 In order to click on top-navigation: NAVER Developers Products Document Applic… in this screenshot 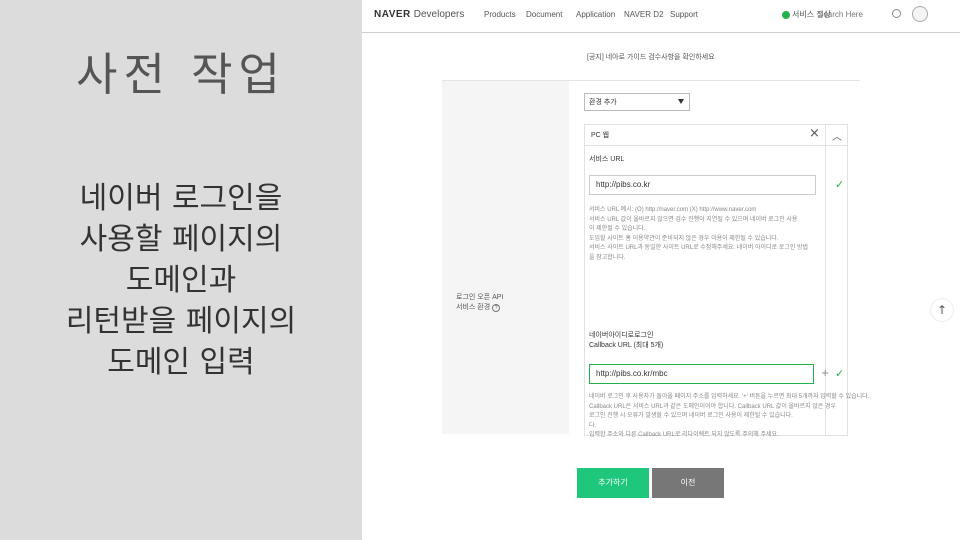, I will do `click(661, 16)`.